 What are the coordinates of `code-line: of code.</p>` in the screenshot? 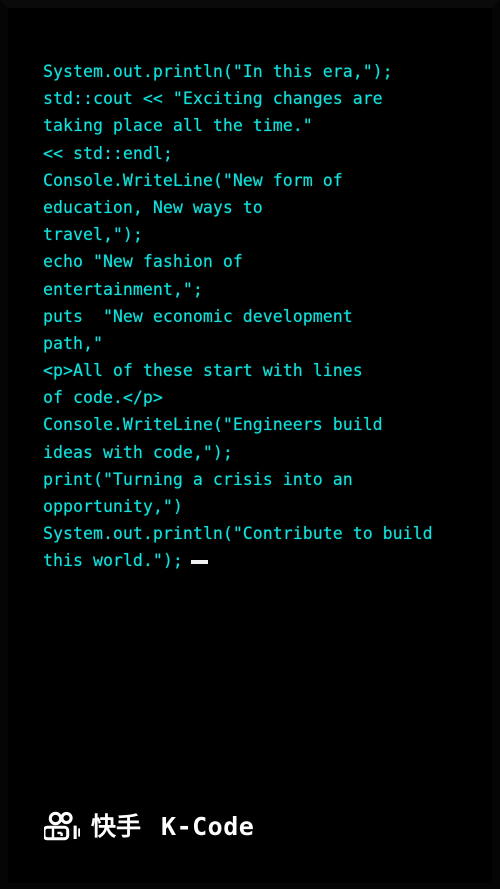 It's located at (103, 398).